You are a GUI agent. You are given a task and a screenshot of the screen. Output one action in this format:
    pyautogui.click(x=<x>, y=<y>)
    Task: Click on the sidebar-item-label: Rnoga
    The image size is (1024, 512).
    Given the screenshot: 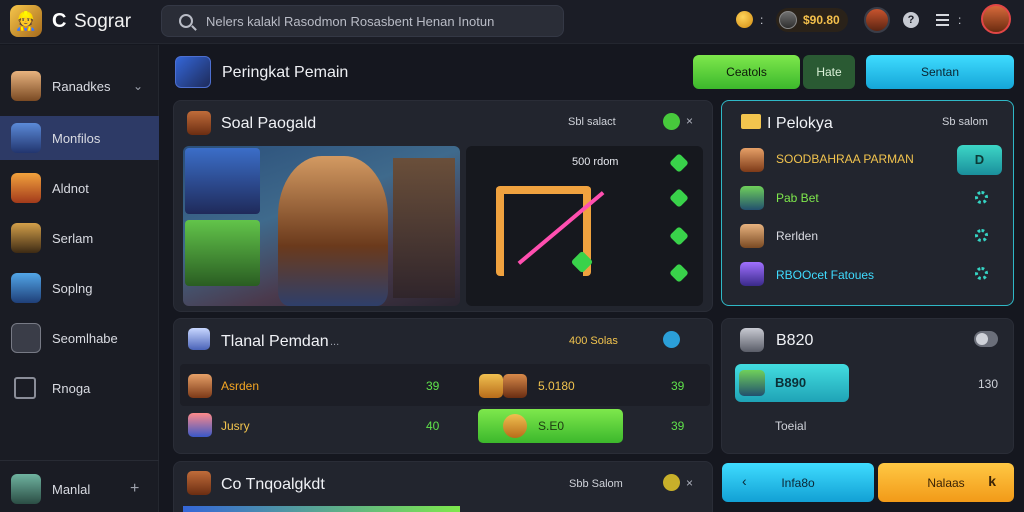 What is the action you would take?
    pyautogui.click(x=71, y=388)
    